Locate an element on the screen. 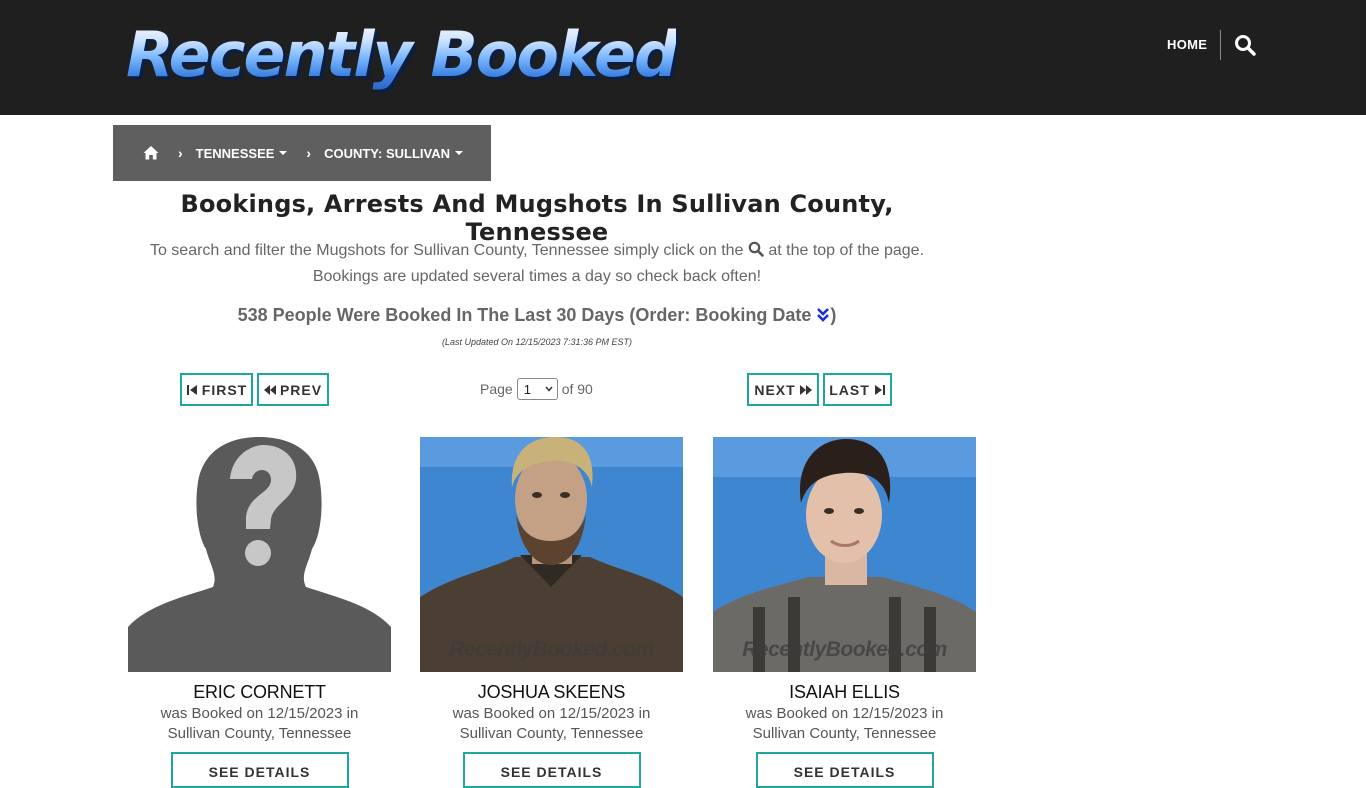  rewind-icon is located at coordinates (269, 389).